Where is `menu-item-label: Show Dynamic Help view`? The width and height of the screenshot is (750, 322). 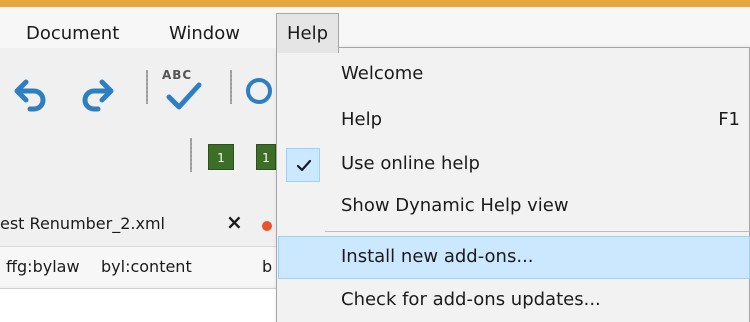 menu-item-label: Show Dynamic Help view is located at coordinates (455, 205).